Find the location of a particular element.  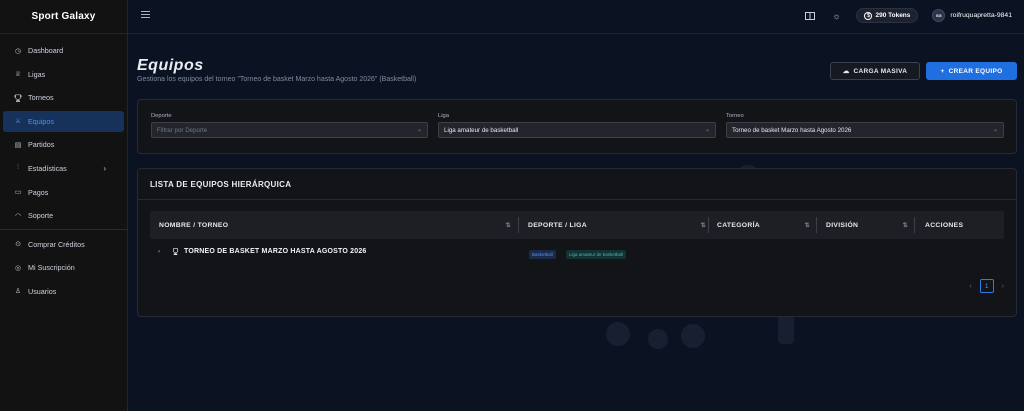

filter-liga-label: Liga is located at coordinates (443, 116).